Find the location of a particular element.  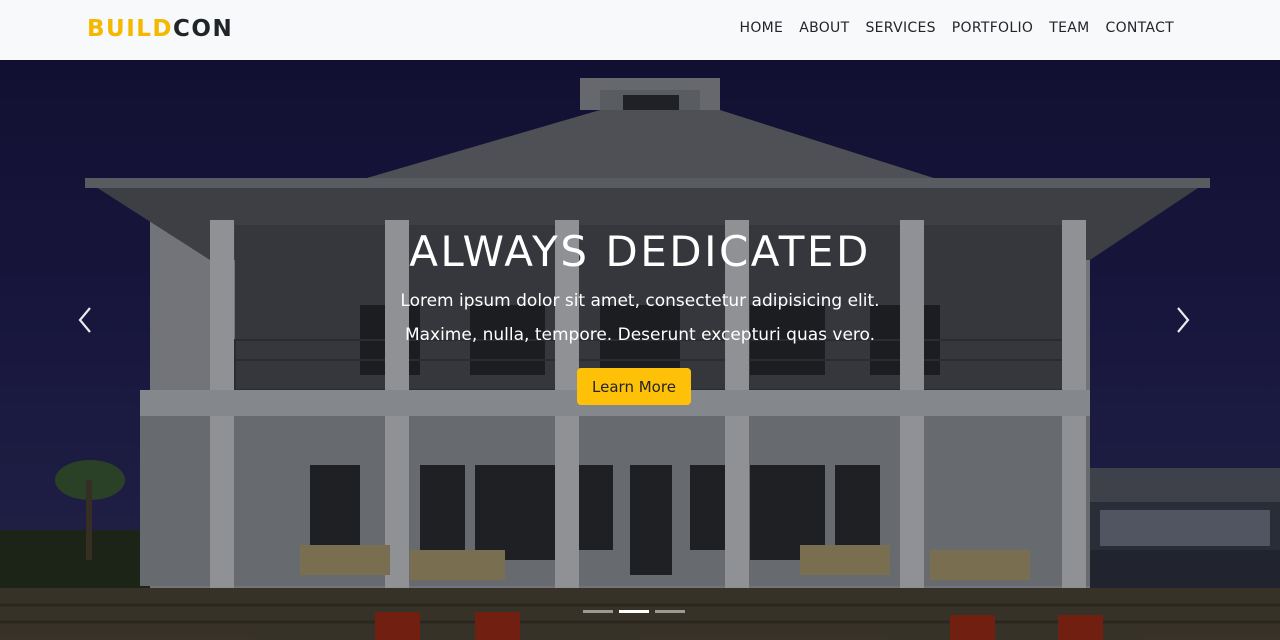

nav-team: TEAM is located at coordinates (1069, 28).